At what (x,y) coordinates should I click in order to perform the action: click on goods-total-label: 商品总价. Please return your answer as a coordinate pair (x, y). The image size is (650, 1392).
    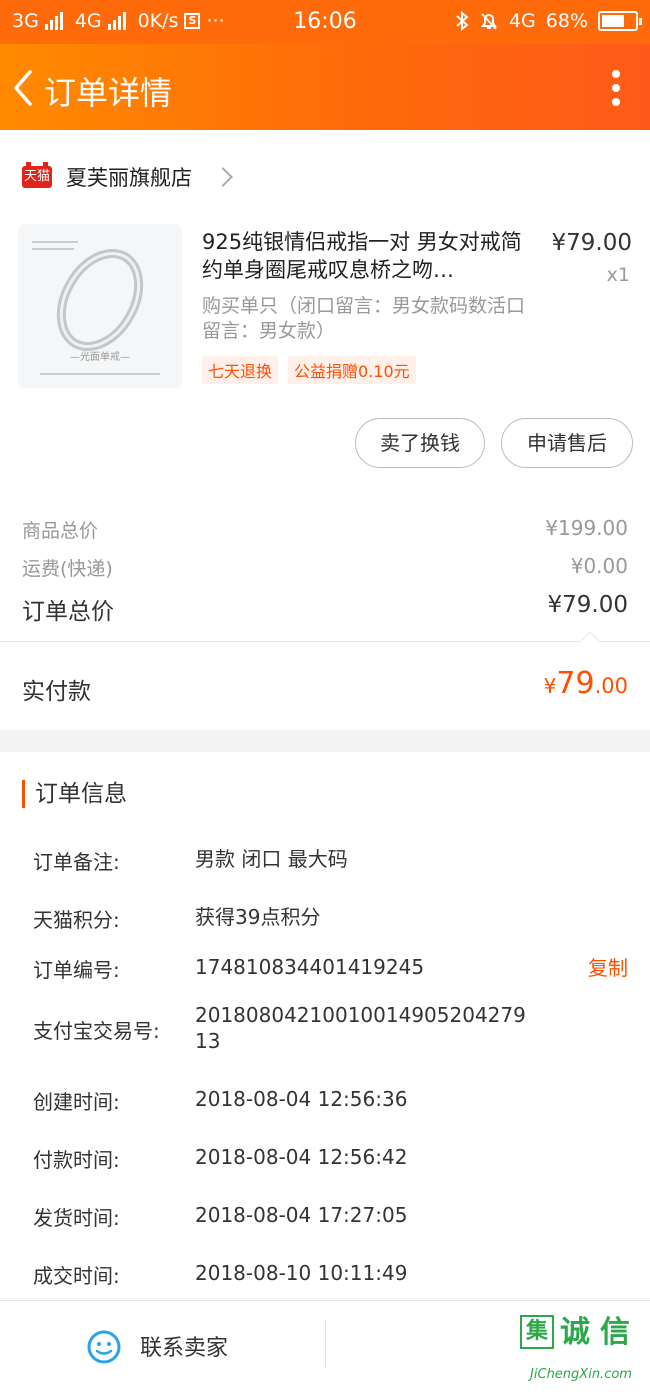
    Looking at the image, I should click on (60, 531).